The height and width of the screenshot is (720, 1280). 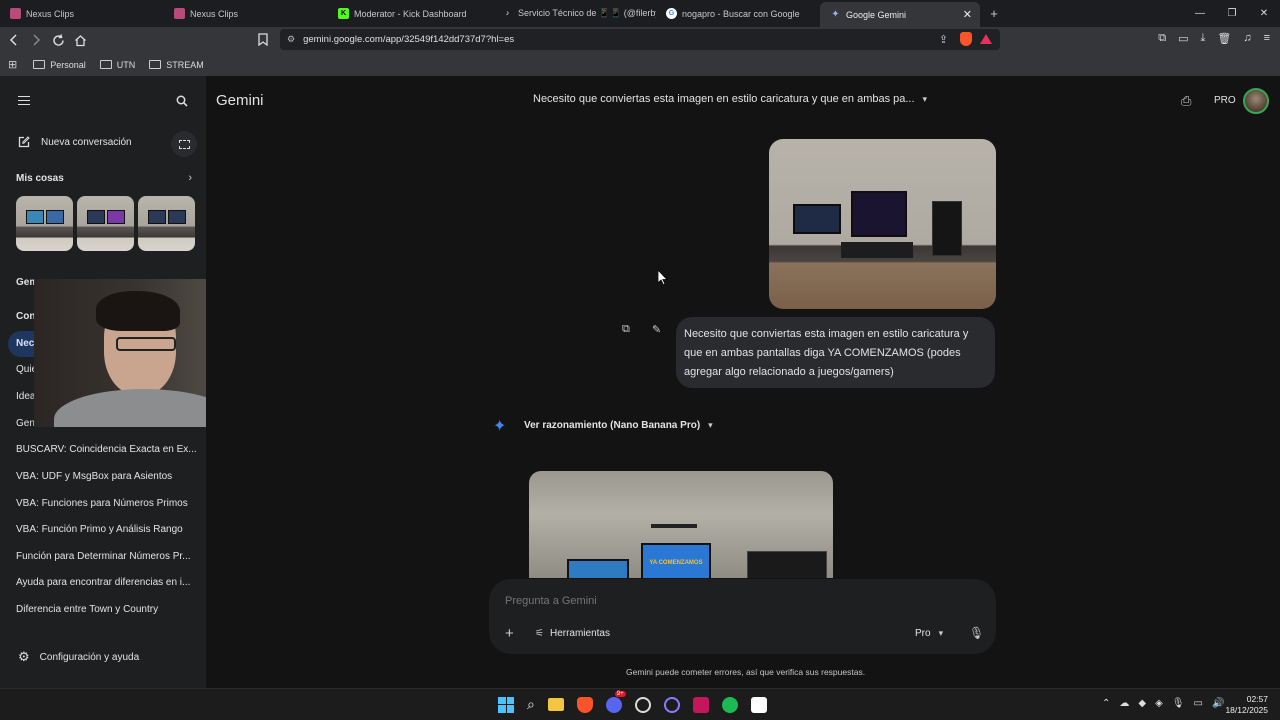 I want to click on conversation-item: Nec, so click(x=25, y=343).